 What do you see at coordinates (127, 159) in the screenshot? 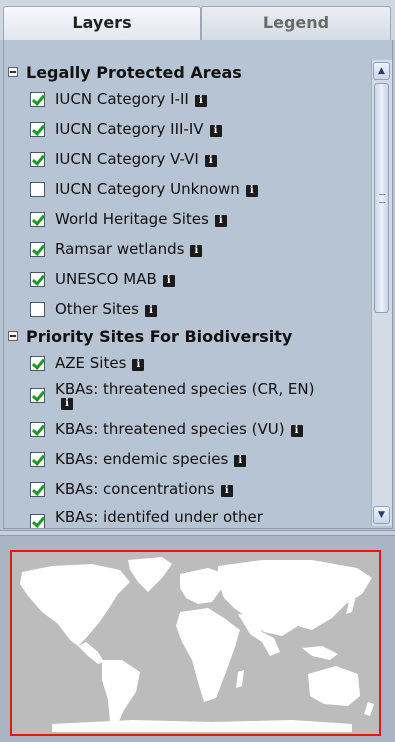
I see `layer-label: IUCN Category V-VI` at bounding box center [127, 159].